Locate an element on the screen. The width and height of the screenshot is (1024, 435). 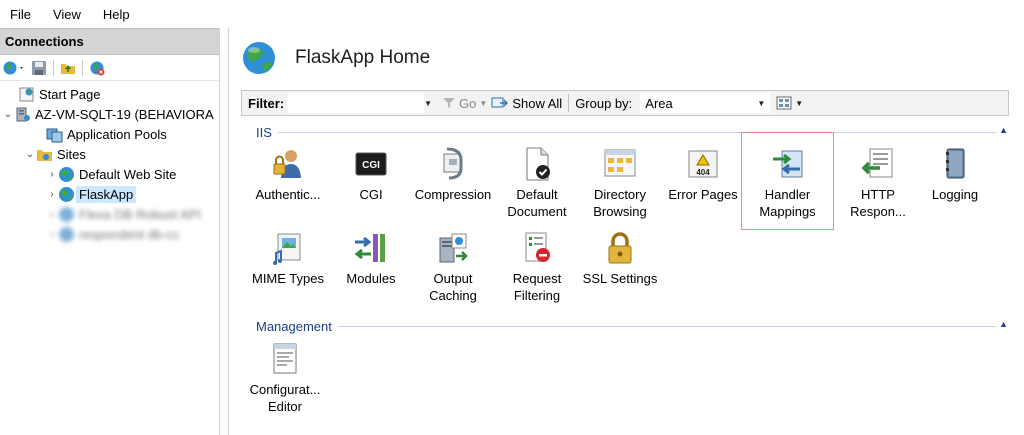
tree-item-default-web-site: › Default Web Site is located at coordinates (109, 174).